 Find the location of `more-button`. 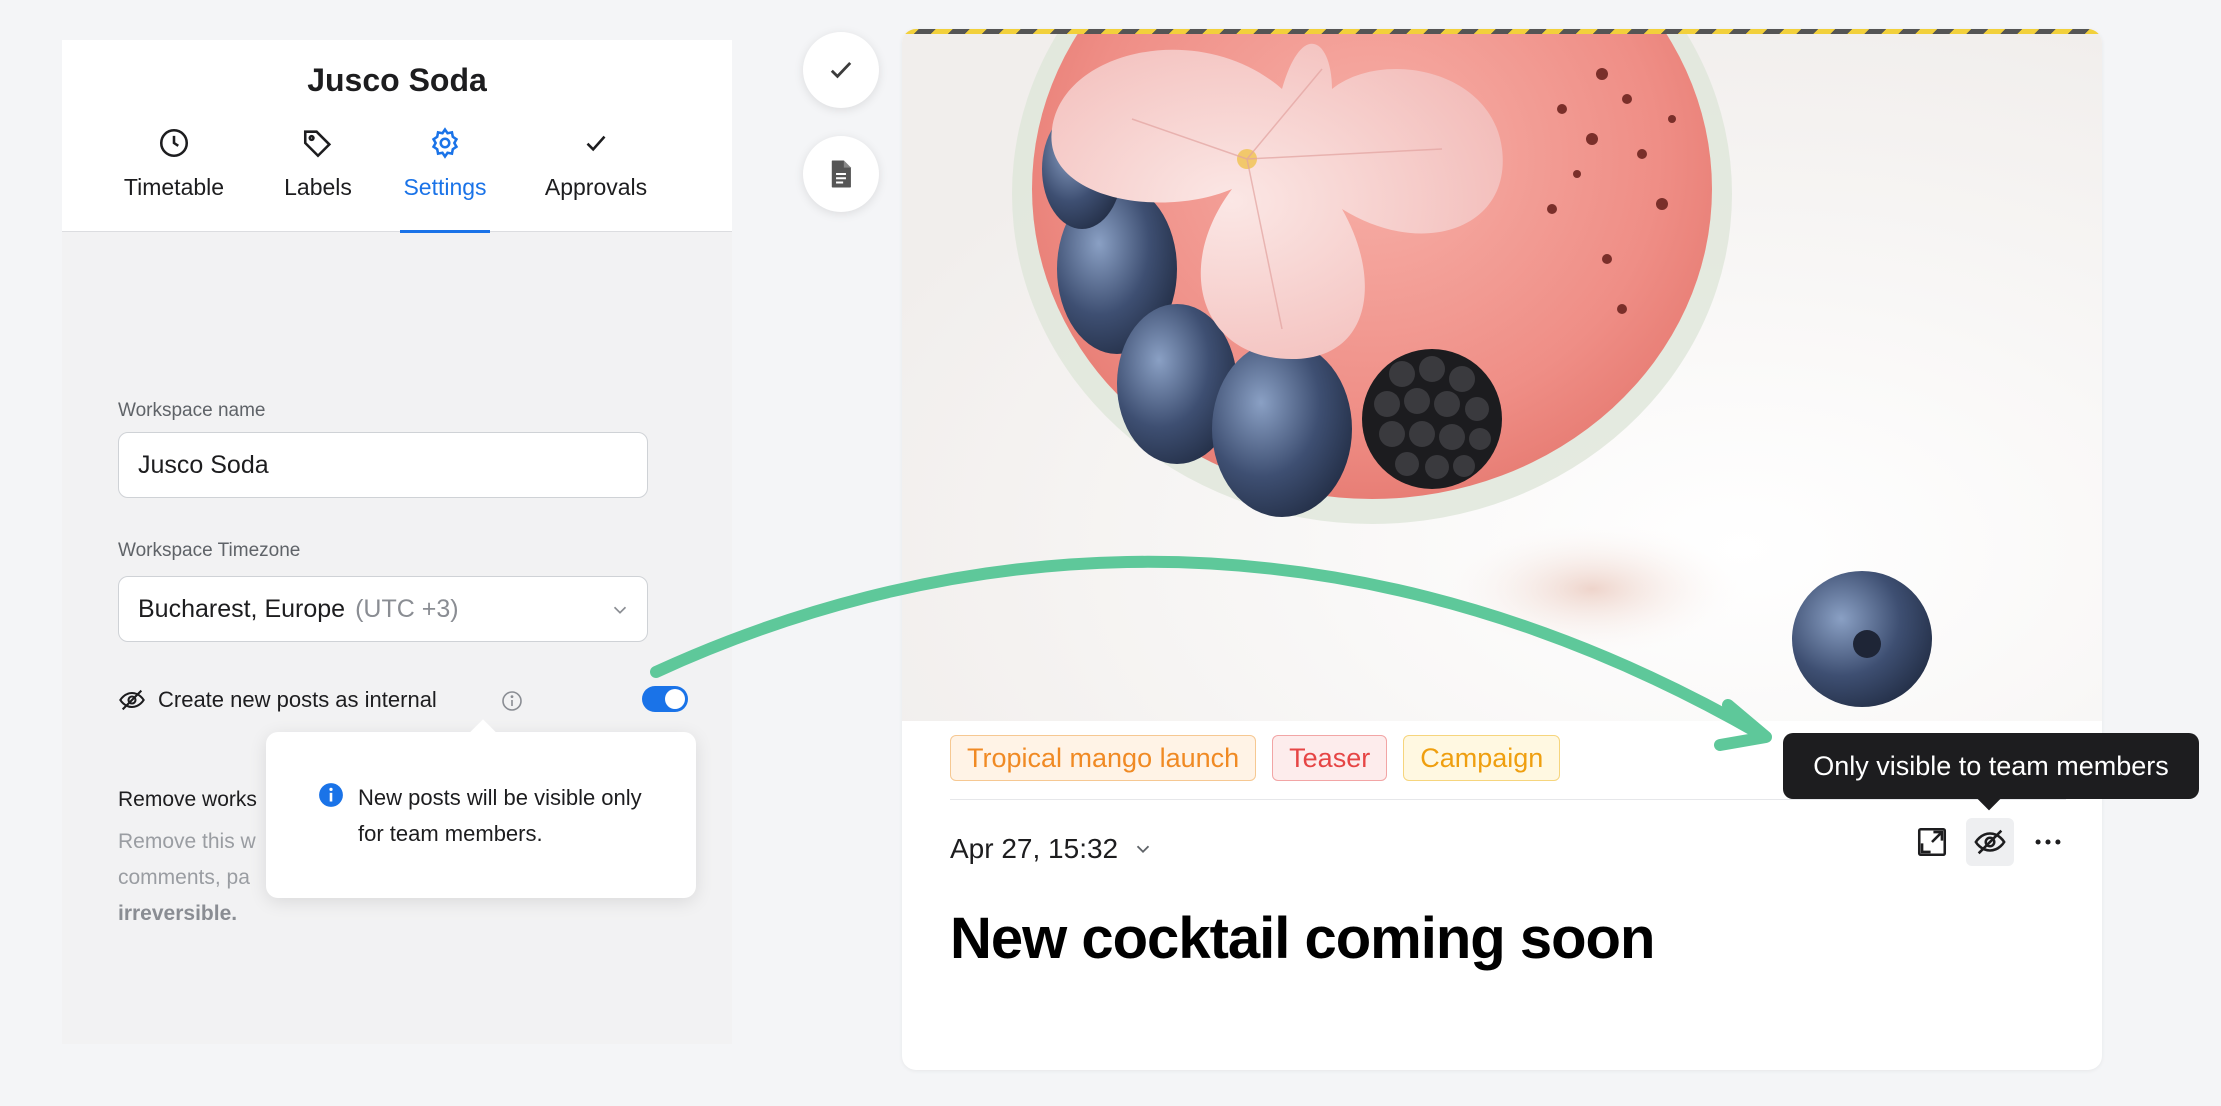

more-button is located at coordinates (2048, 842).